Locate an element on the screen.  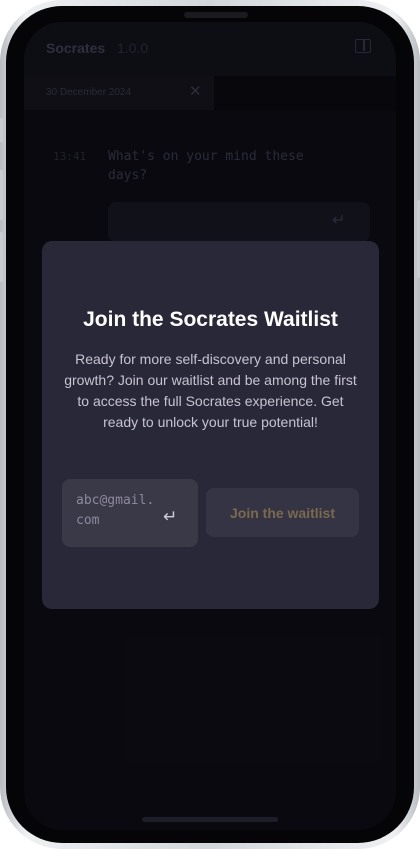
email-field: ↵ is located at coordinates (130, 513).